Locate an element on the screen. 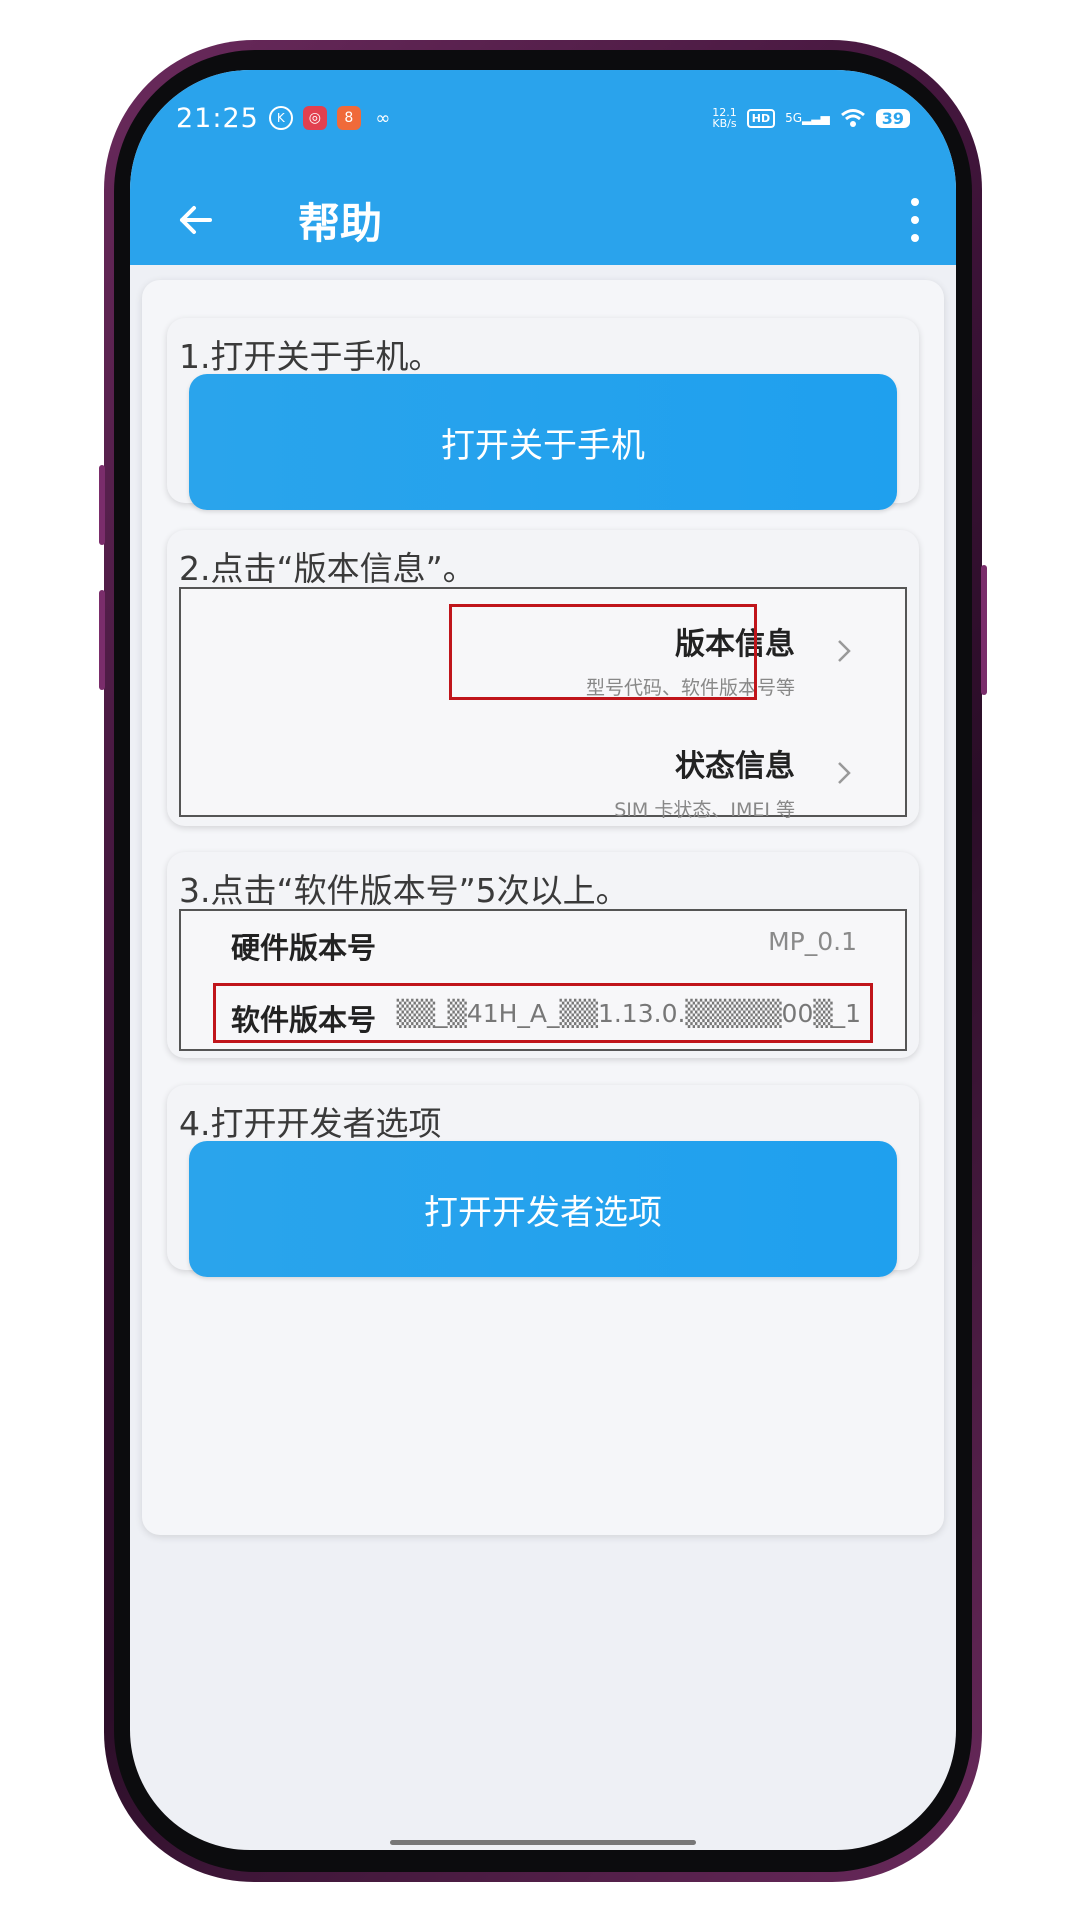 The image size is (1080, 1920). status-time: 21:25 is located at coordinates (217, 118).